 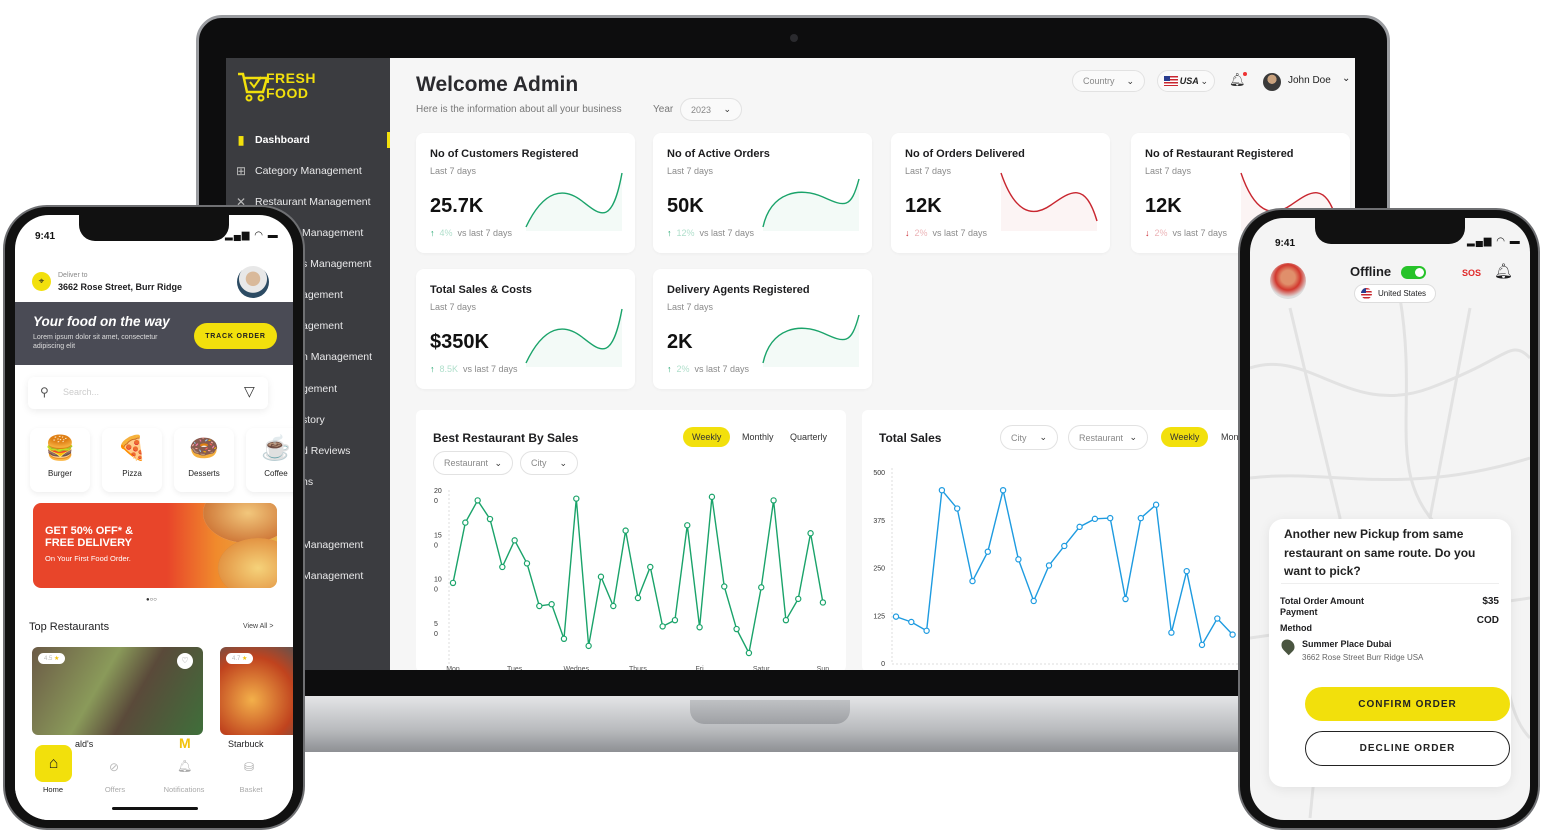 What do you see at coordinates (808, 437) in the screenshot?
I see `tab-quarterly: Quarterly` at bounding box center [808, 437].